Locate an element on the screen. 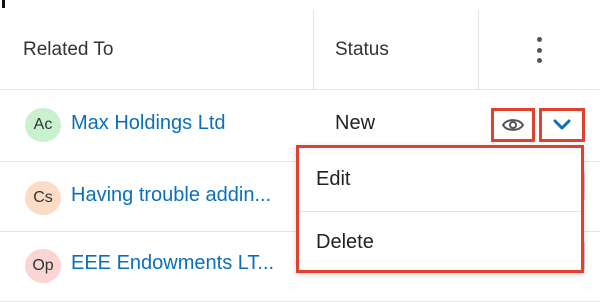 The width and height of the screenshot is (600, 302). row-actions-menu-button is located at coordinates (562, 125).